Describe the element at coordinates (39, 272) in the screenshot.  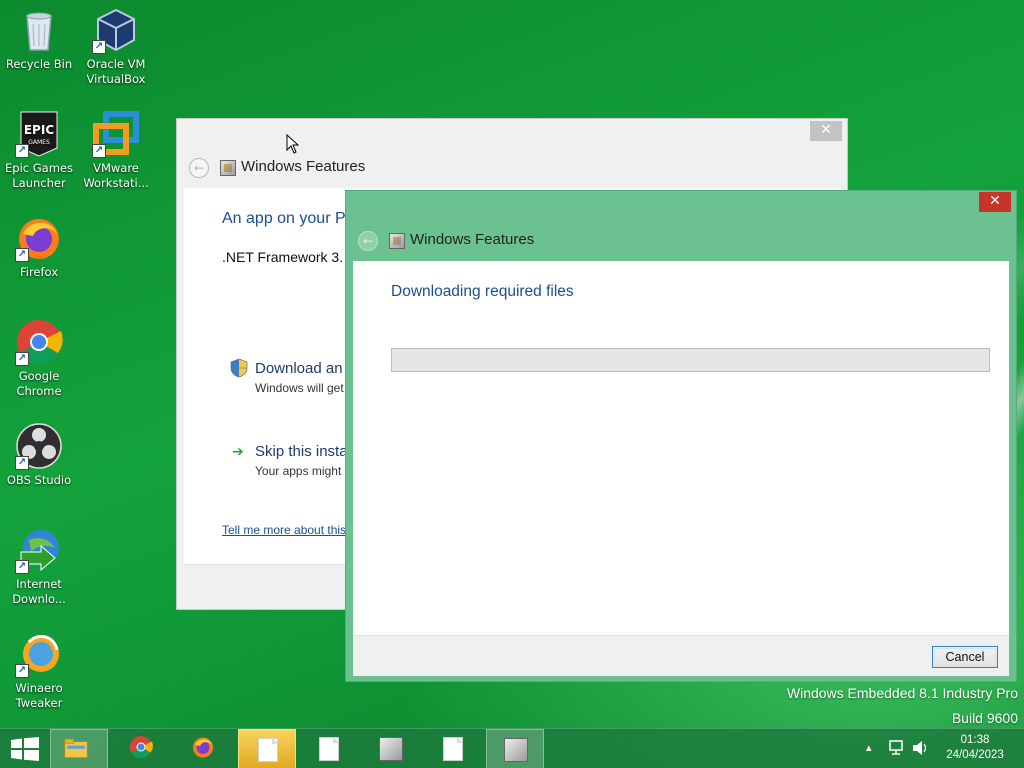
I see `desktop-icon-label: Firefox` at that location.